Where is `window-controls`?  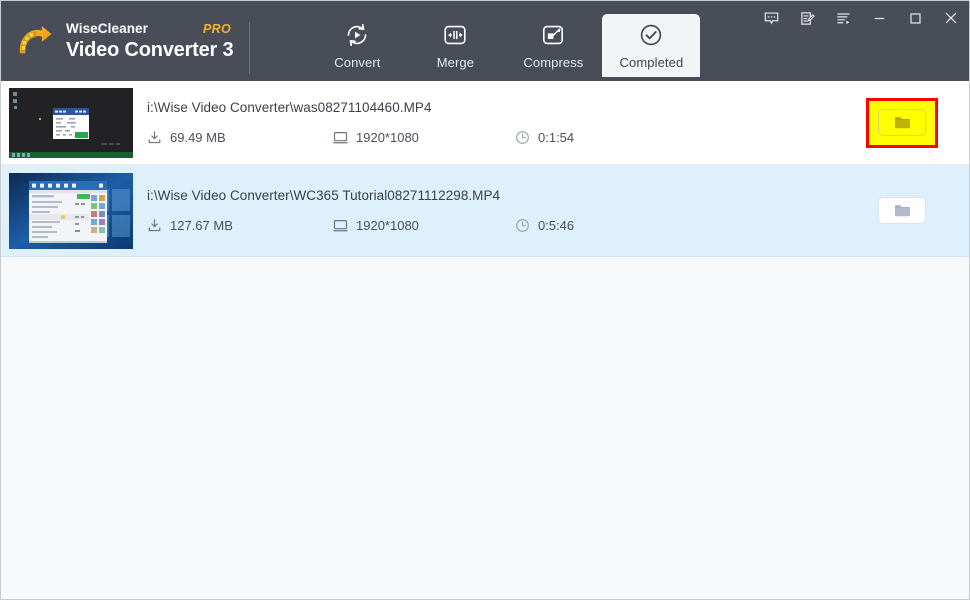
window-controls is located at coordinates (861, 18).